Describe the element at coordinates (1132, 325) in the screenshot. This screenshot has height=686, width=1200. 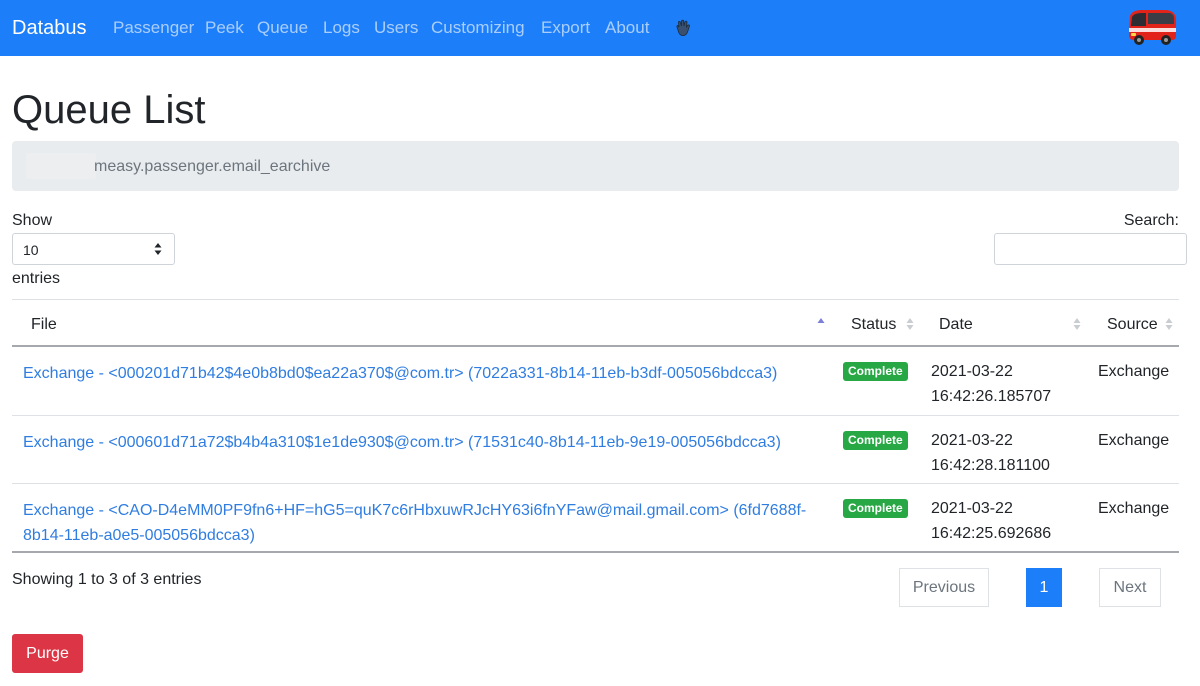
I see `column-header-source: Source` at that location.